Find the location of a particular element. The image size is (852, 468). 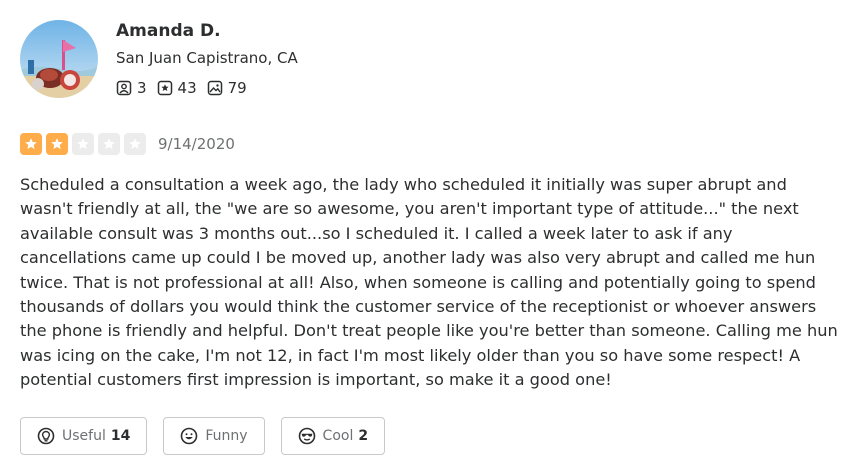

friends-count: 3 is located at coordinates (142, 88).